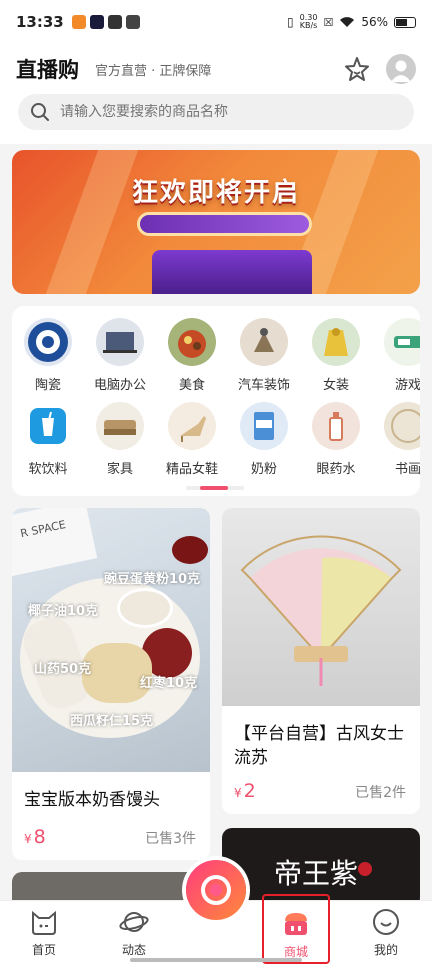  I want to click on category-soft-drinks: 软饮料, so click(48, 444).